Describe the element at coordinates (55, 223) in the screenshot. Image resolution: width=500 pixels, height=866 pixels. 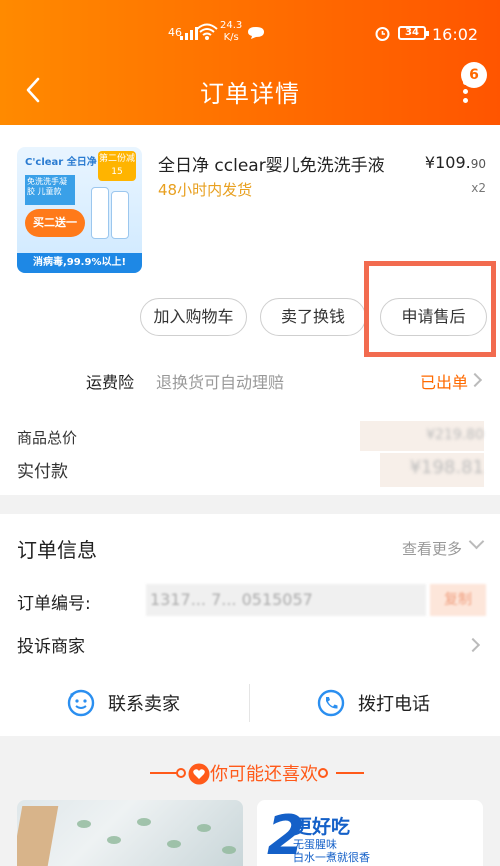
I see `thumb-promo: 买二送一` at that location.